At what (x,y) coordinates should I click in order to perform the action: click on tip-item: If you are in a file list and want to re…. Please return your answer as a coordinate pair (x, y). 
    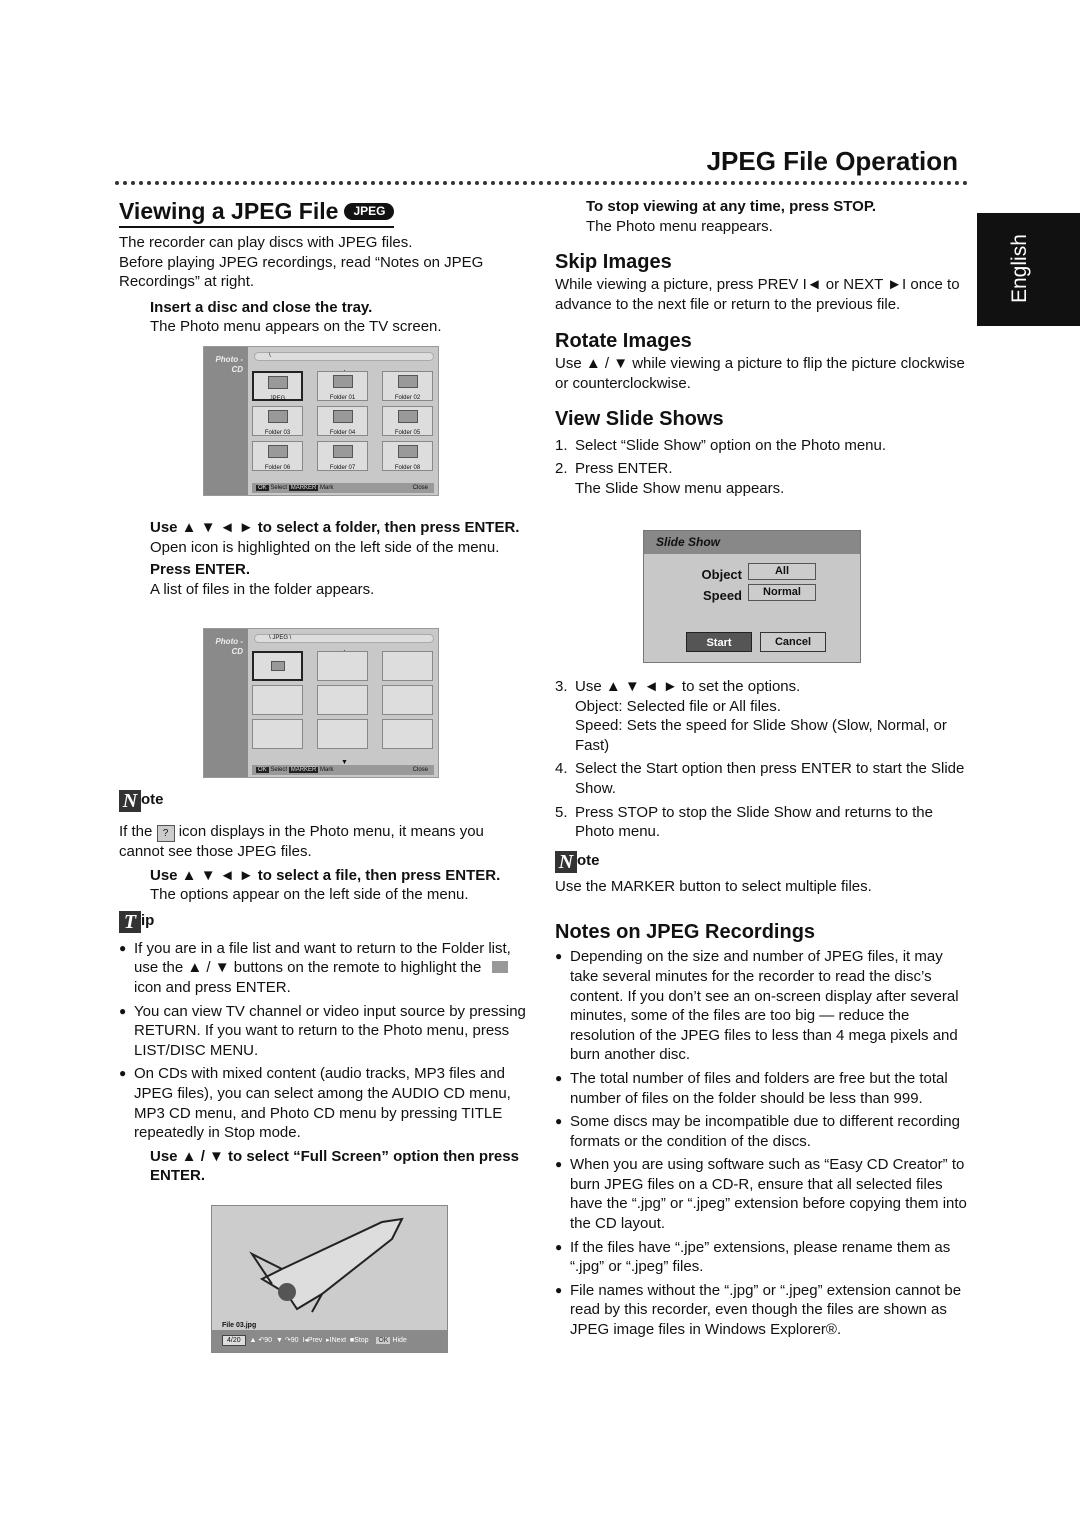
    Looking at the image, I should click on (324, 968).